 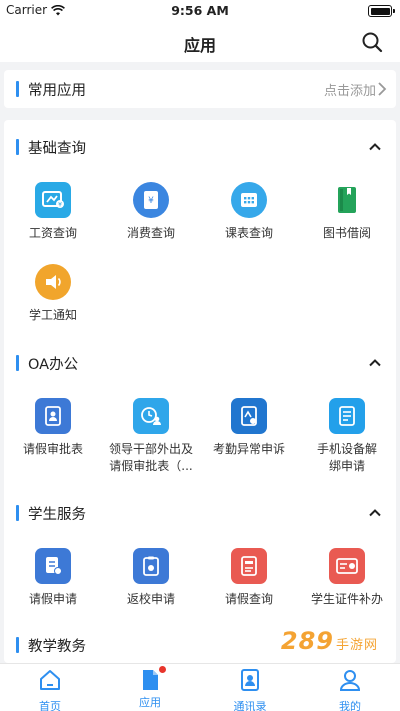 I want to click on salary-icon: ¥, so click(x=53, y=200).